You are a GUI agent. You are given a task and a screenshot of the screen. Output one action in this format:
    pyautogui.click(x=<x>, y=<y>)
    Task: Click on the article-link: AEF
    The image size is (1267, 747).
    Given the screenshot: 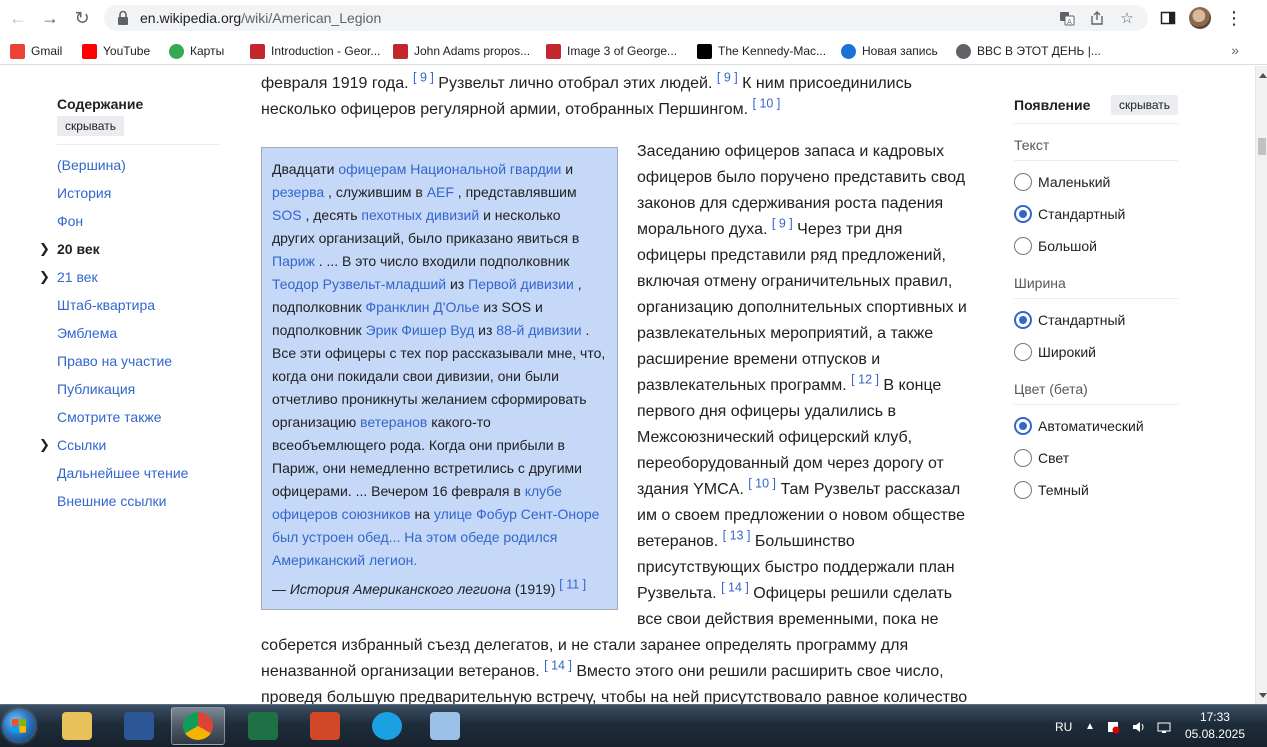 What is the action you would take?
    pyautogui.click(x=440, y=192)
    